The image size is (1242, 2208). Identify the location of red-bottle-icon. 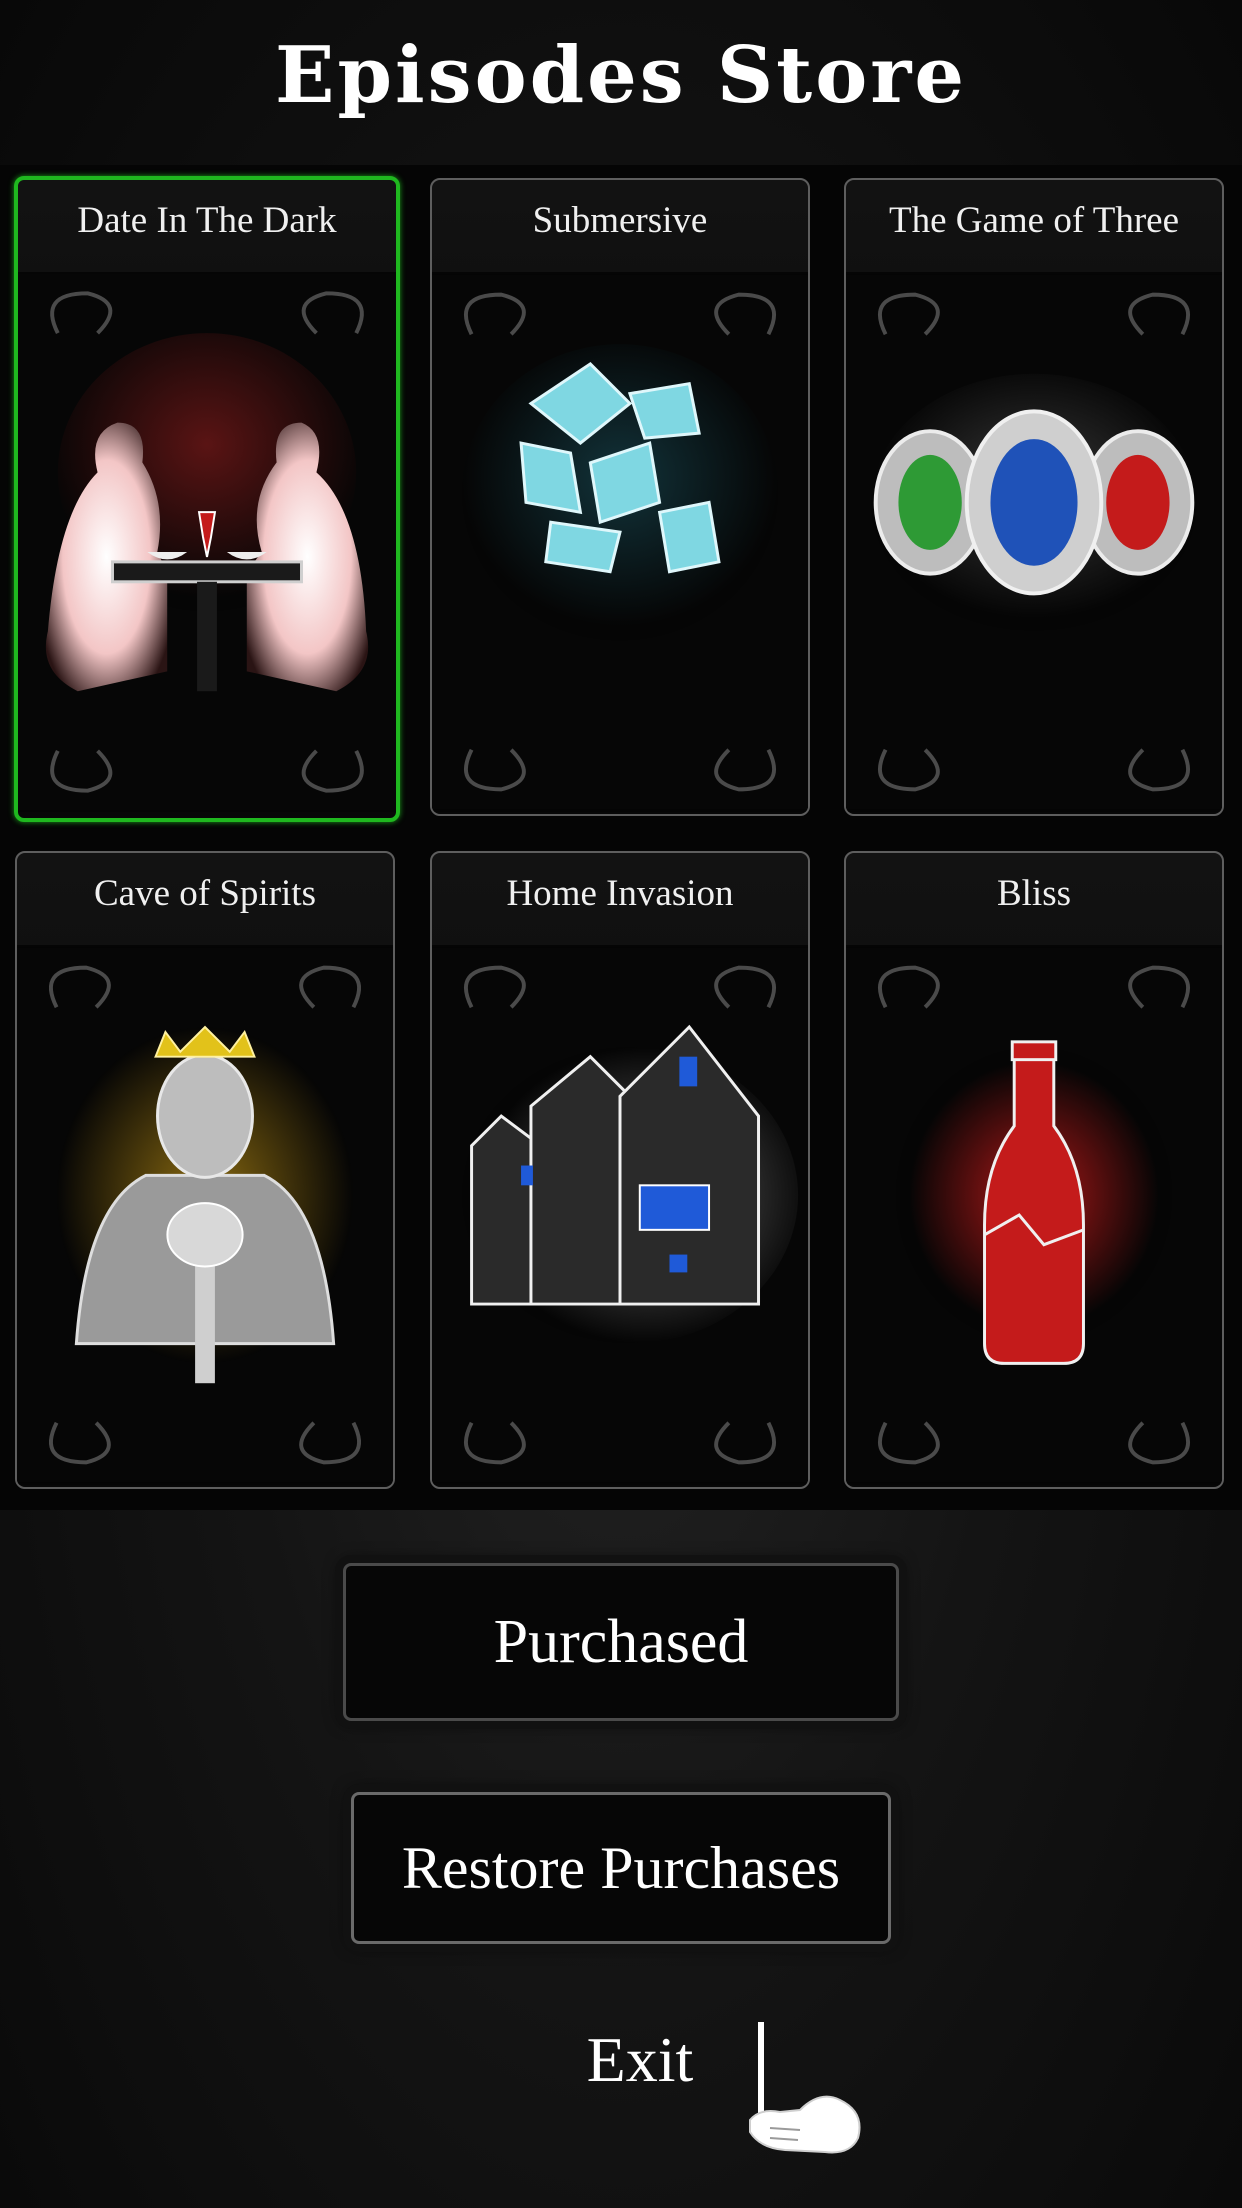
(1034, 1215).